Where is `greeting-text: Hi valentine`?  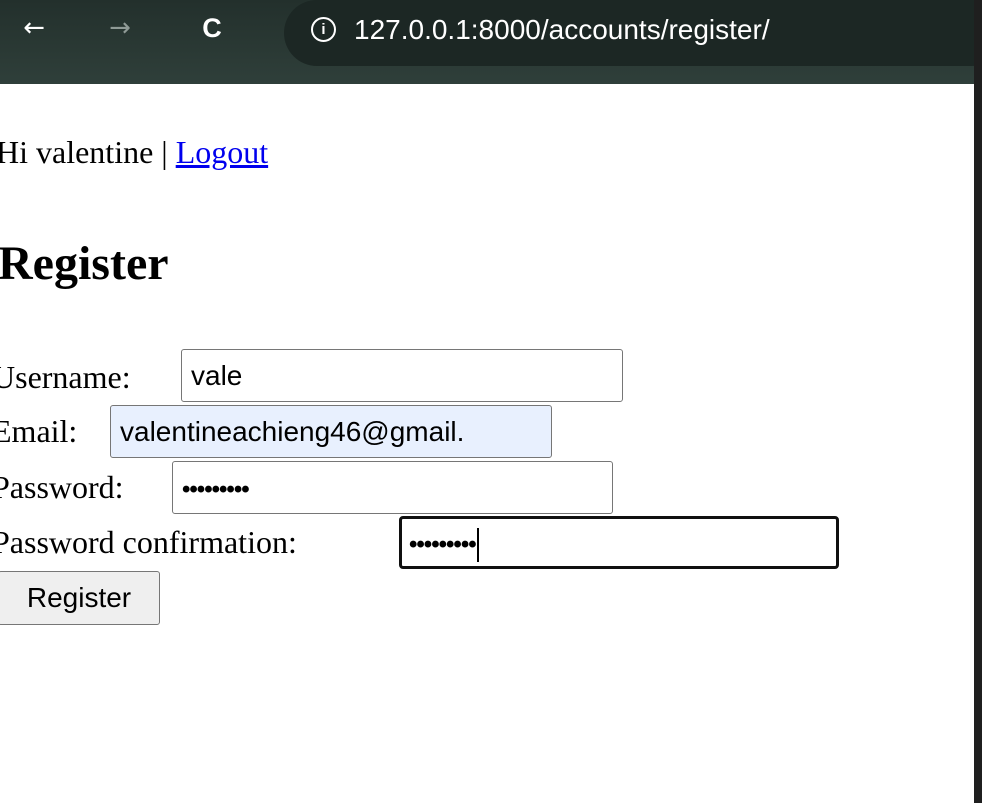
greeting-text: Hi valentine is located at coordinates (77, 152).